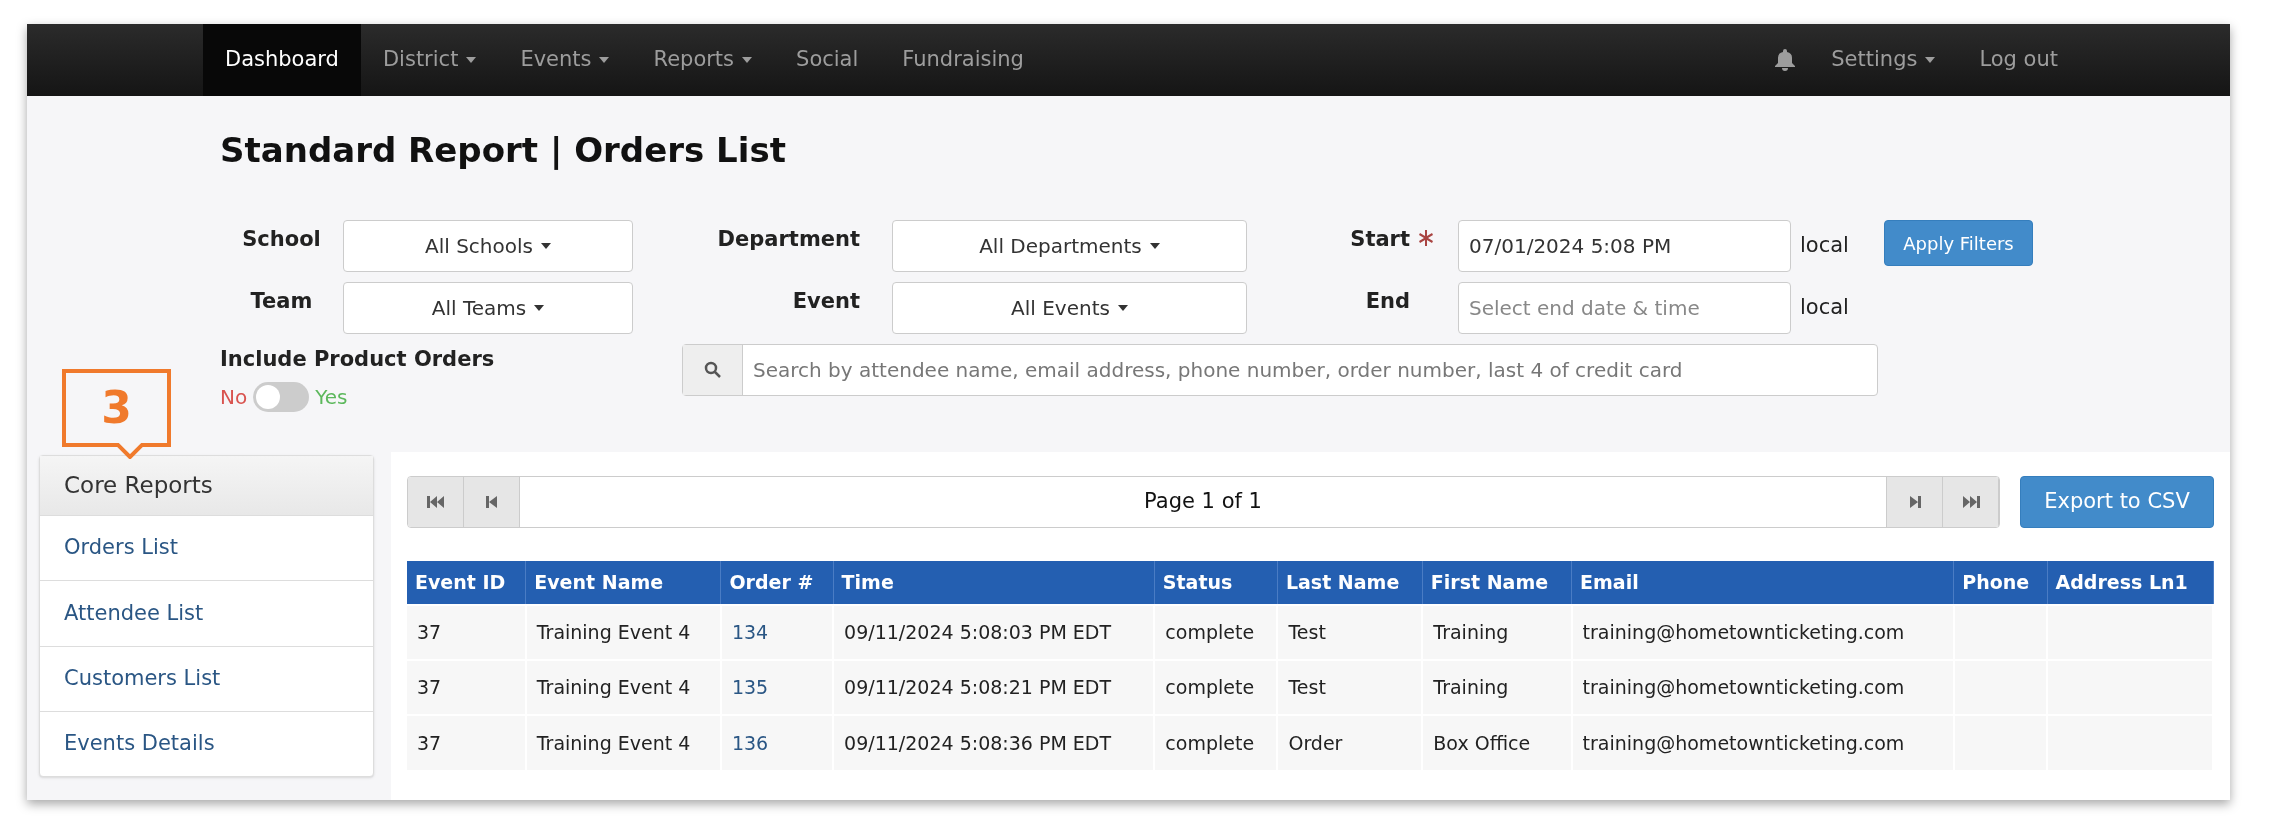 This screenshot has height=820, width=2270. I want to click on nav-tab: Events, so click(565, 60).